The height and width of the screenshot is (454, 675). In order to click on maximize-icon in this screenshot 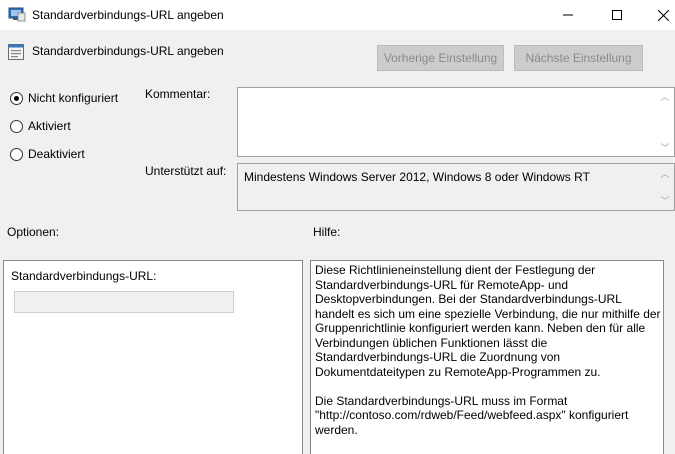, I will do `click(617, 15)`.